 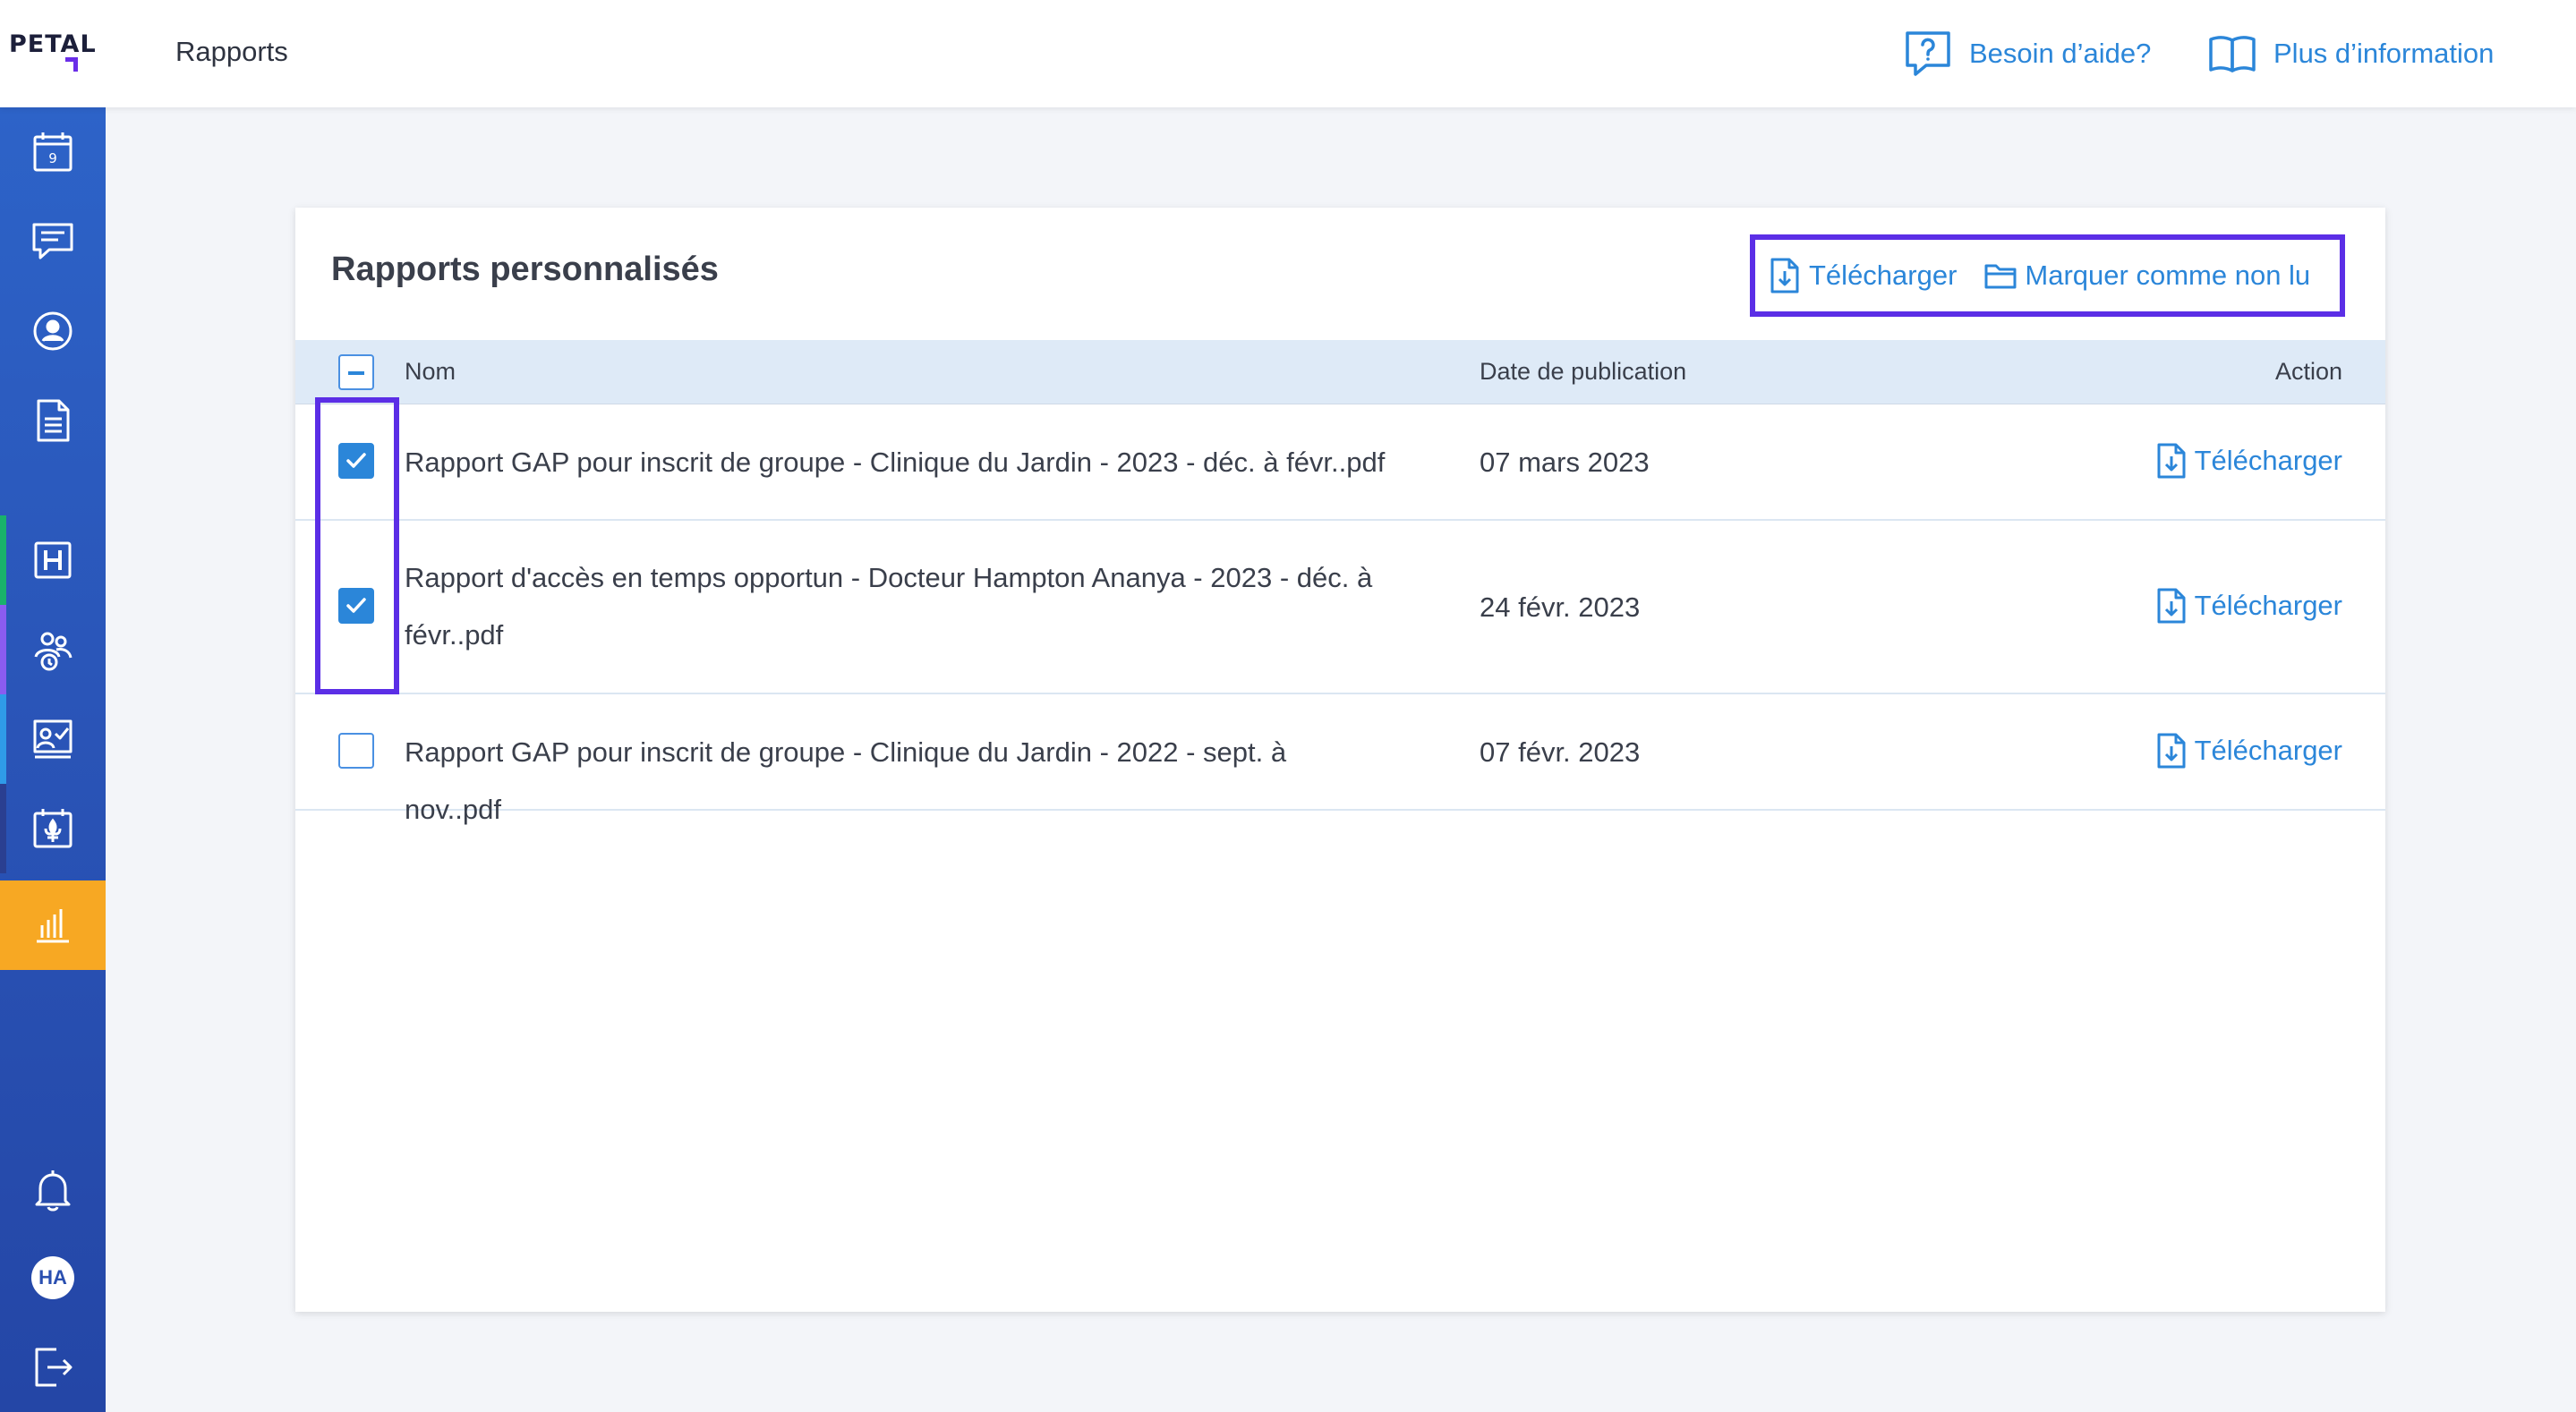 I want to click on fleur-de-lis-calendar-icon, so click(x=53, y=829).